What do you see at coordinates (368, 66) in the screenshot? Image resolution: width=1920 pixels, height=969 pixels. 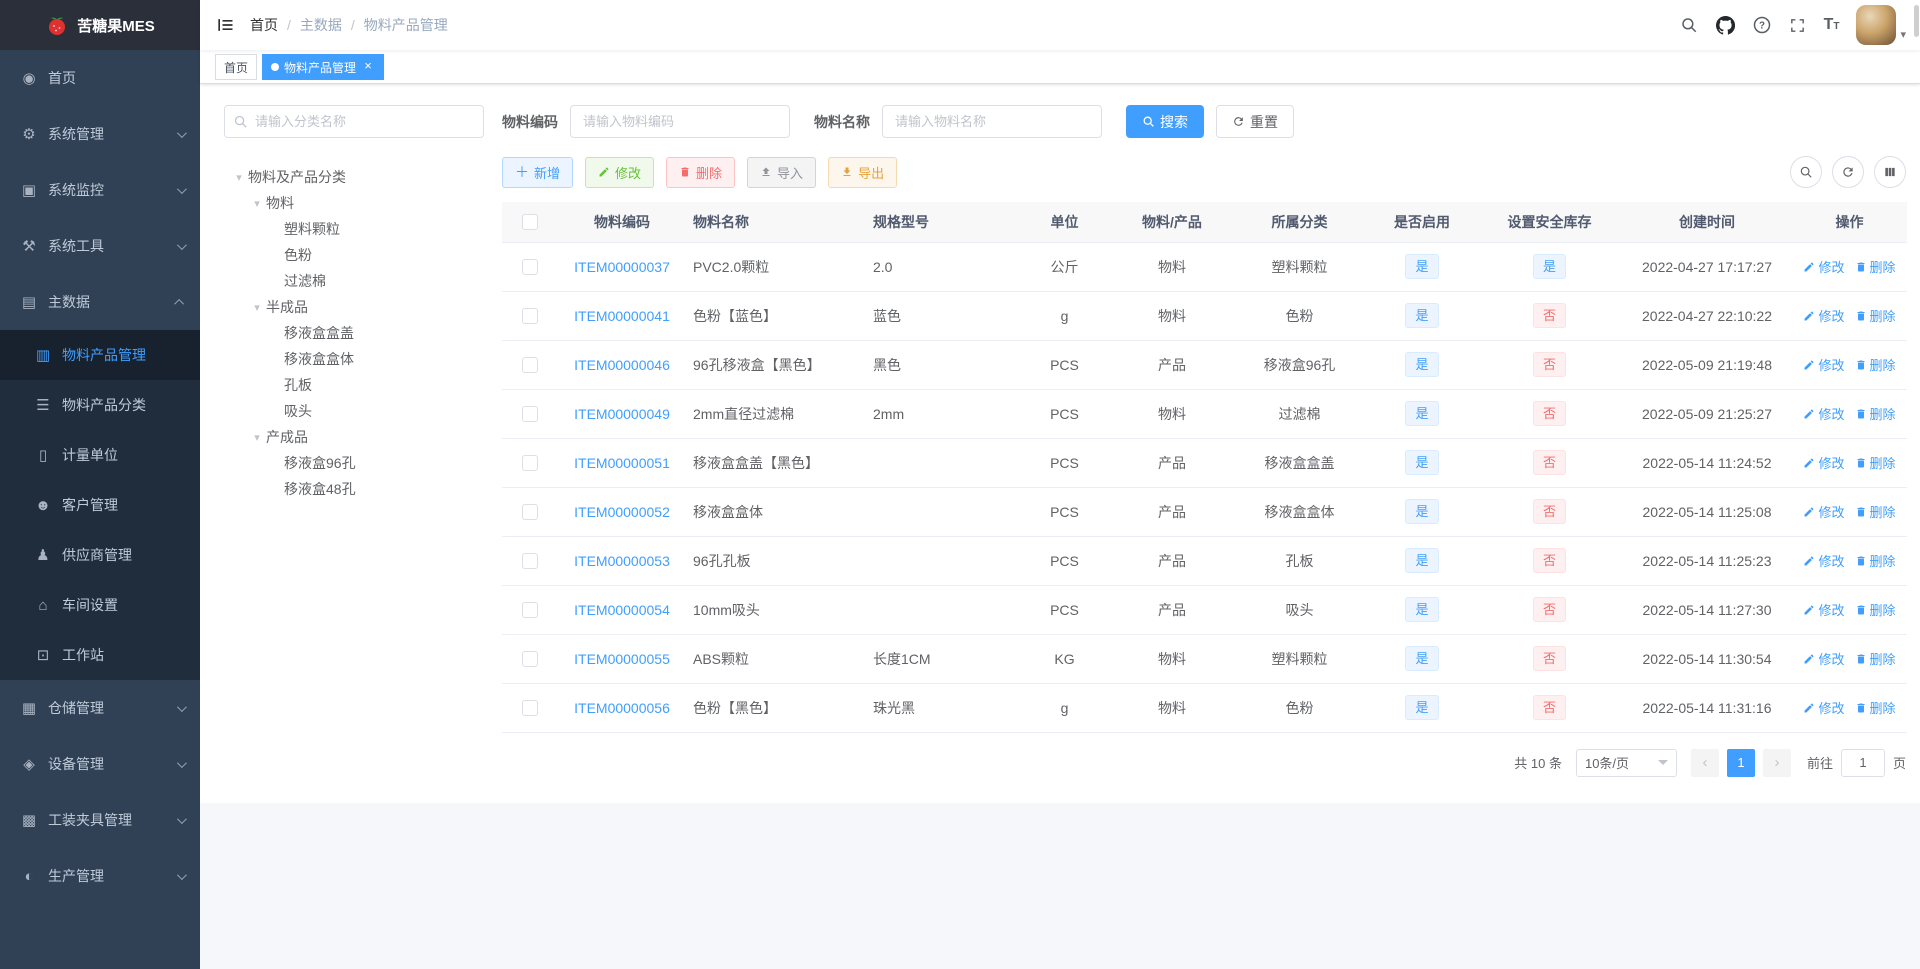 I see `close-icon: ×` at bounding box center [368, 66].